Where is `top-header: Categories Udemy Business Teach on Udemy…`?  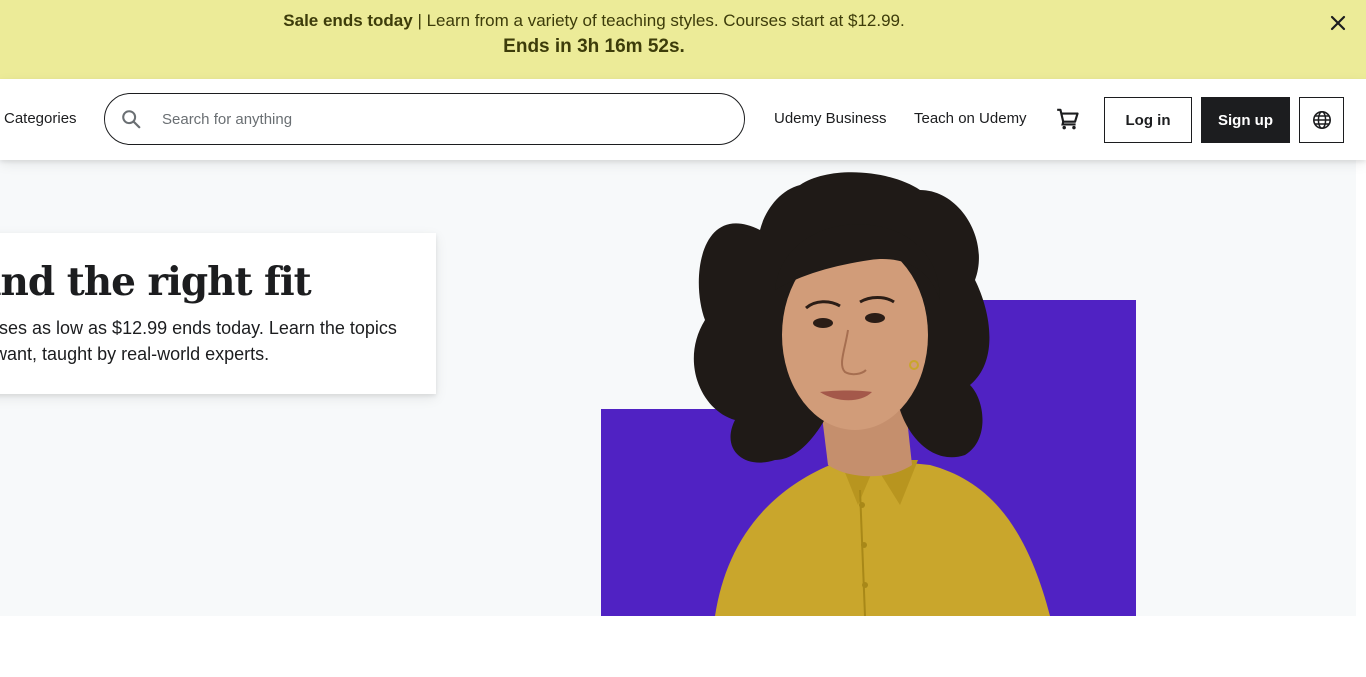
top-header: Categories Udemy Business Teach on Udemy… is located at coordinates (683, 119).